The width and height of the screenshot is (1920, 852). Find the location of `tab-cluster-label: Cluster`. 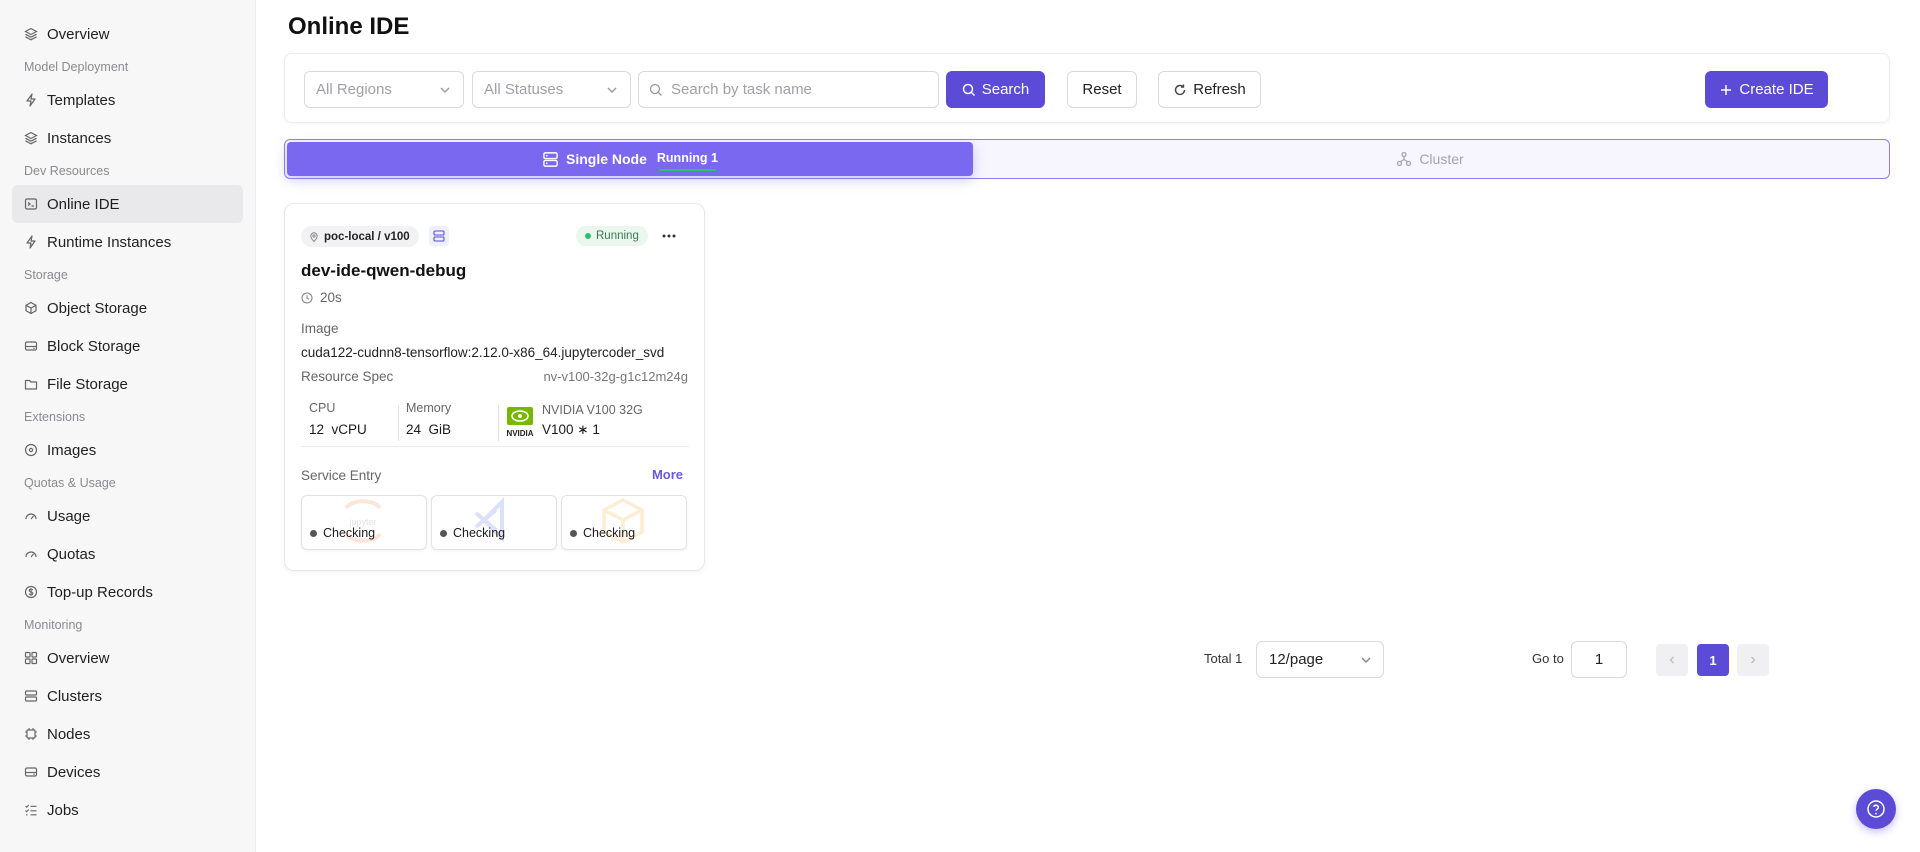

tab-cluster-label: Cluster is located at coordinates (1441, 159).